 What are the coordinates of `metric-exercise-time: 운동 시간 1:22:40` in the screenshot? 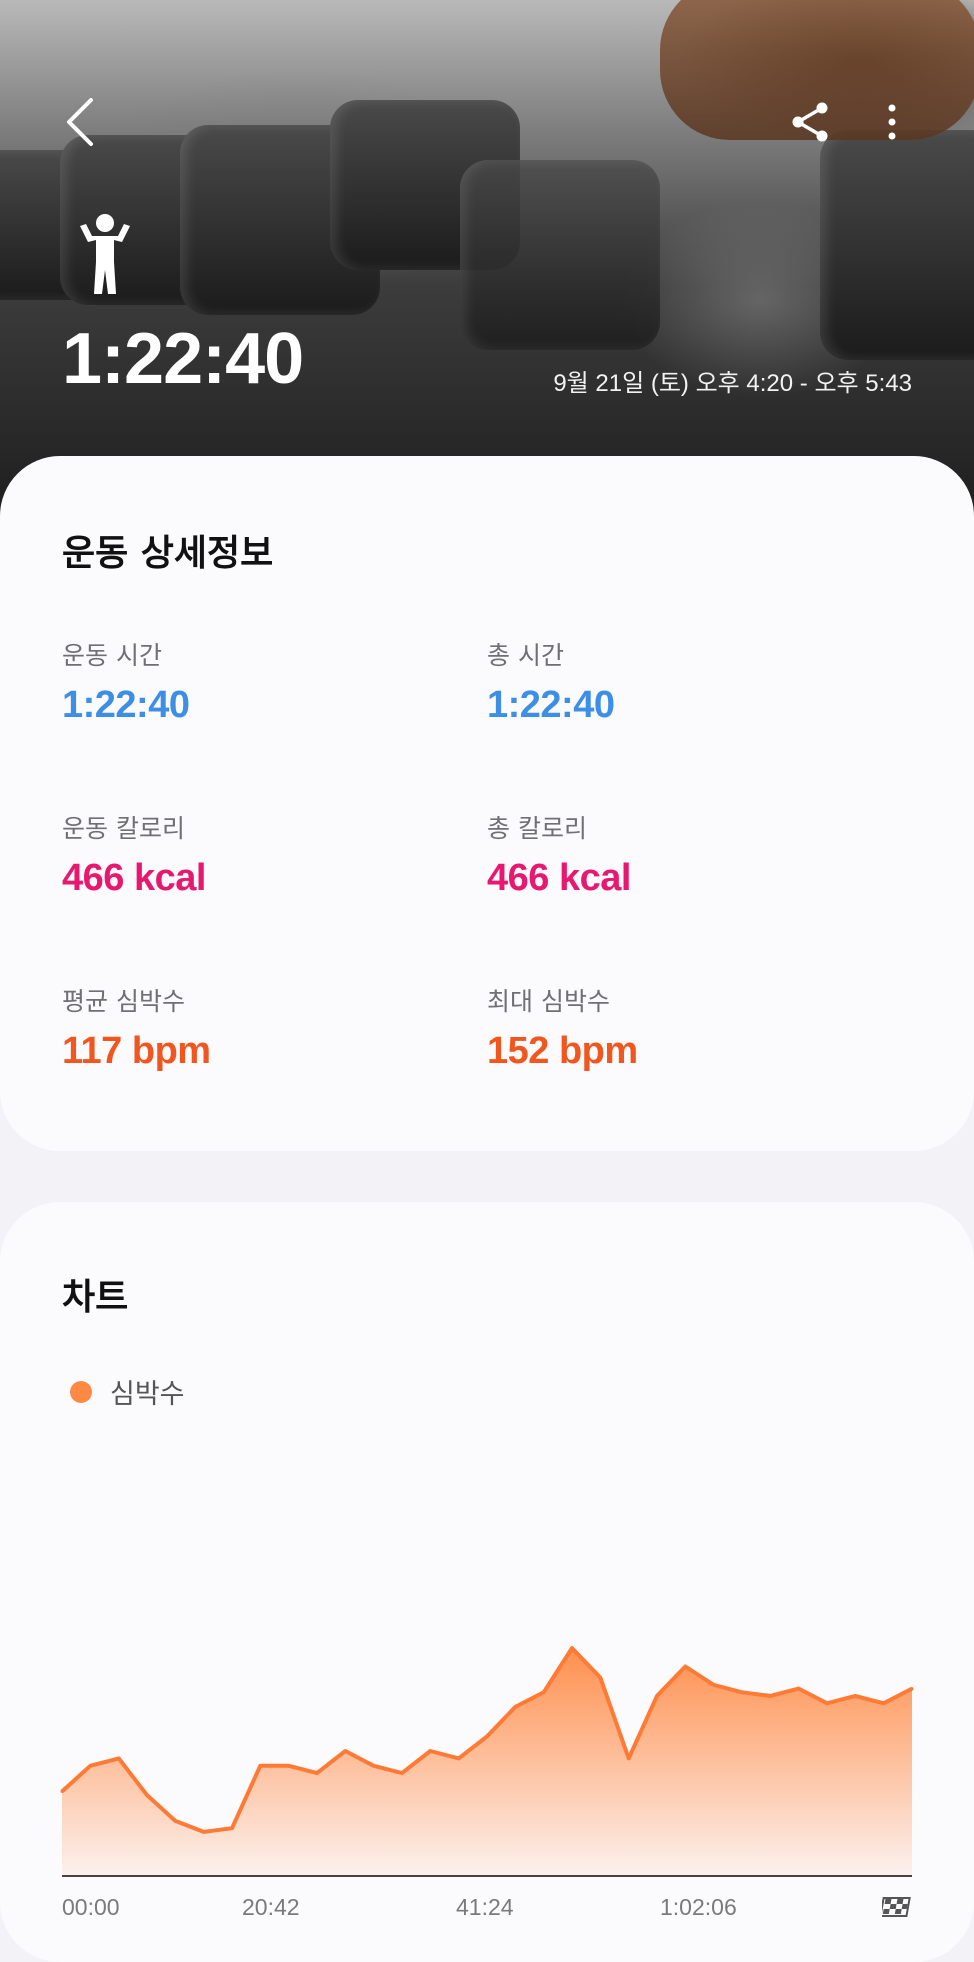 It's located at (126, 681).